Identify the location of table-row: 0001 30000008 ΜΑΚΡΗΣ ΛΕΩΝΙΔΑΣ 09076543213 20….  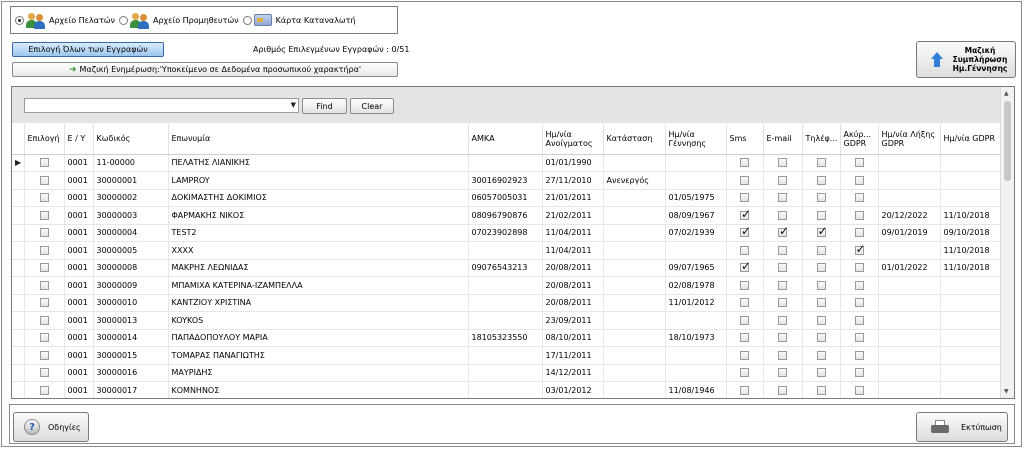
(507, 268).